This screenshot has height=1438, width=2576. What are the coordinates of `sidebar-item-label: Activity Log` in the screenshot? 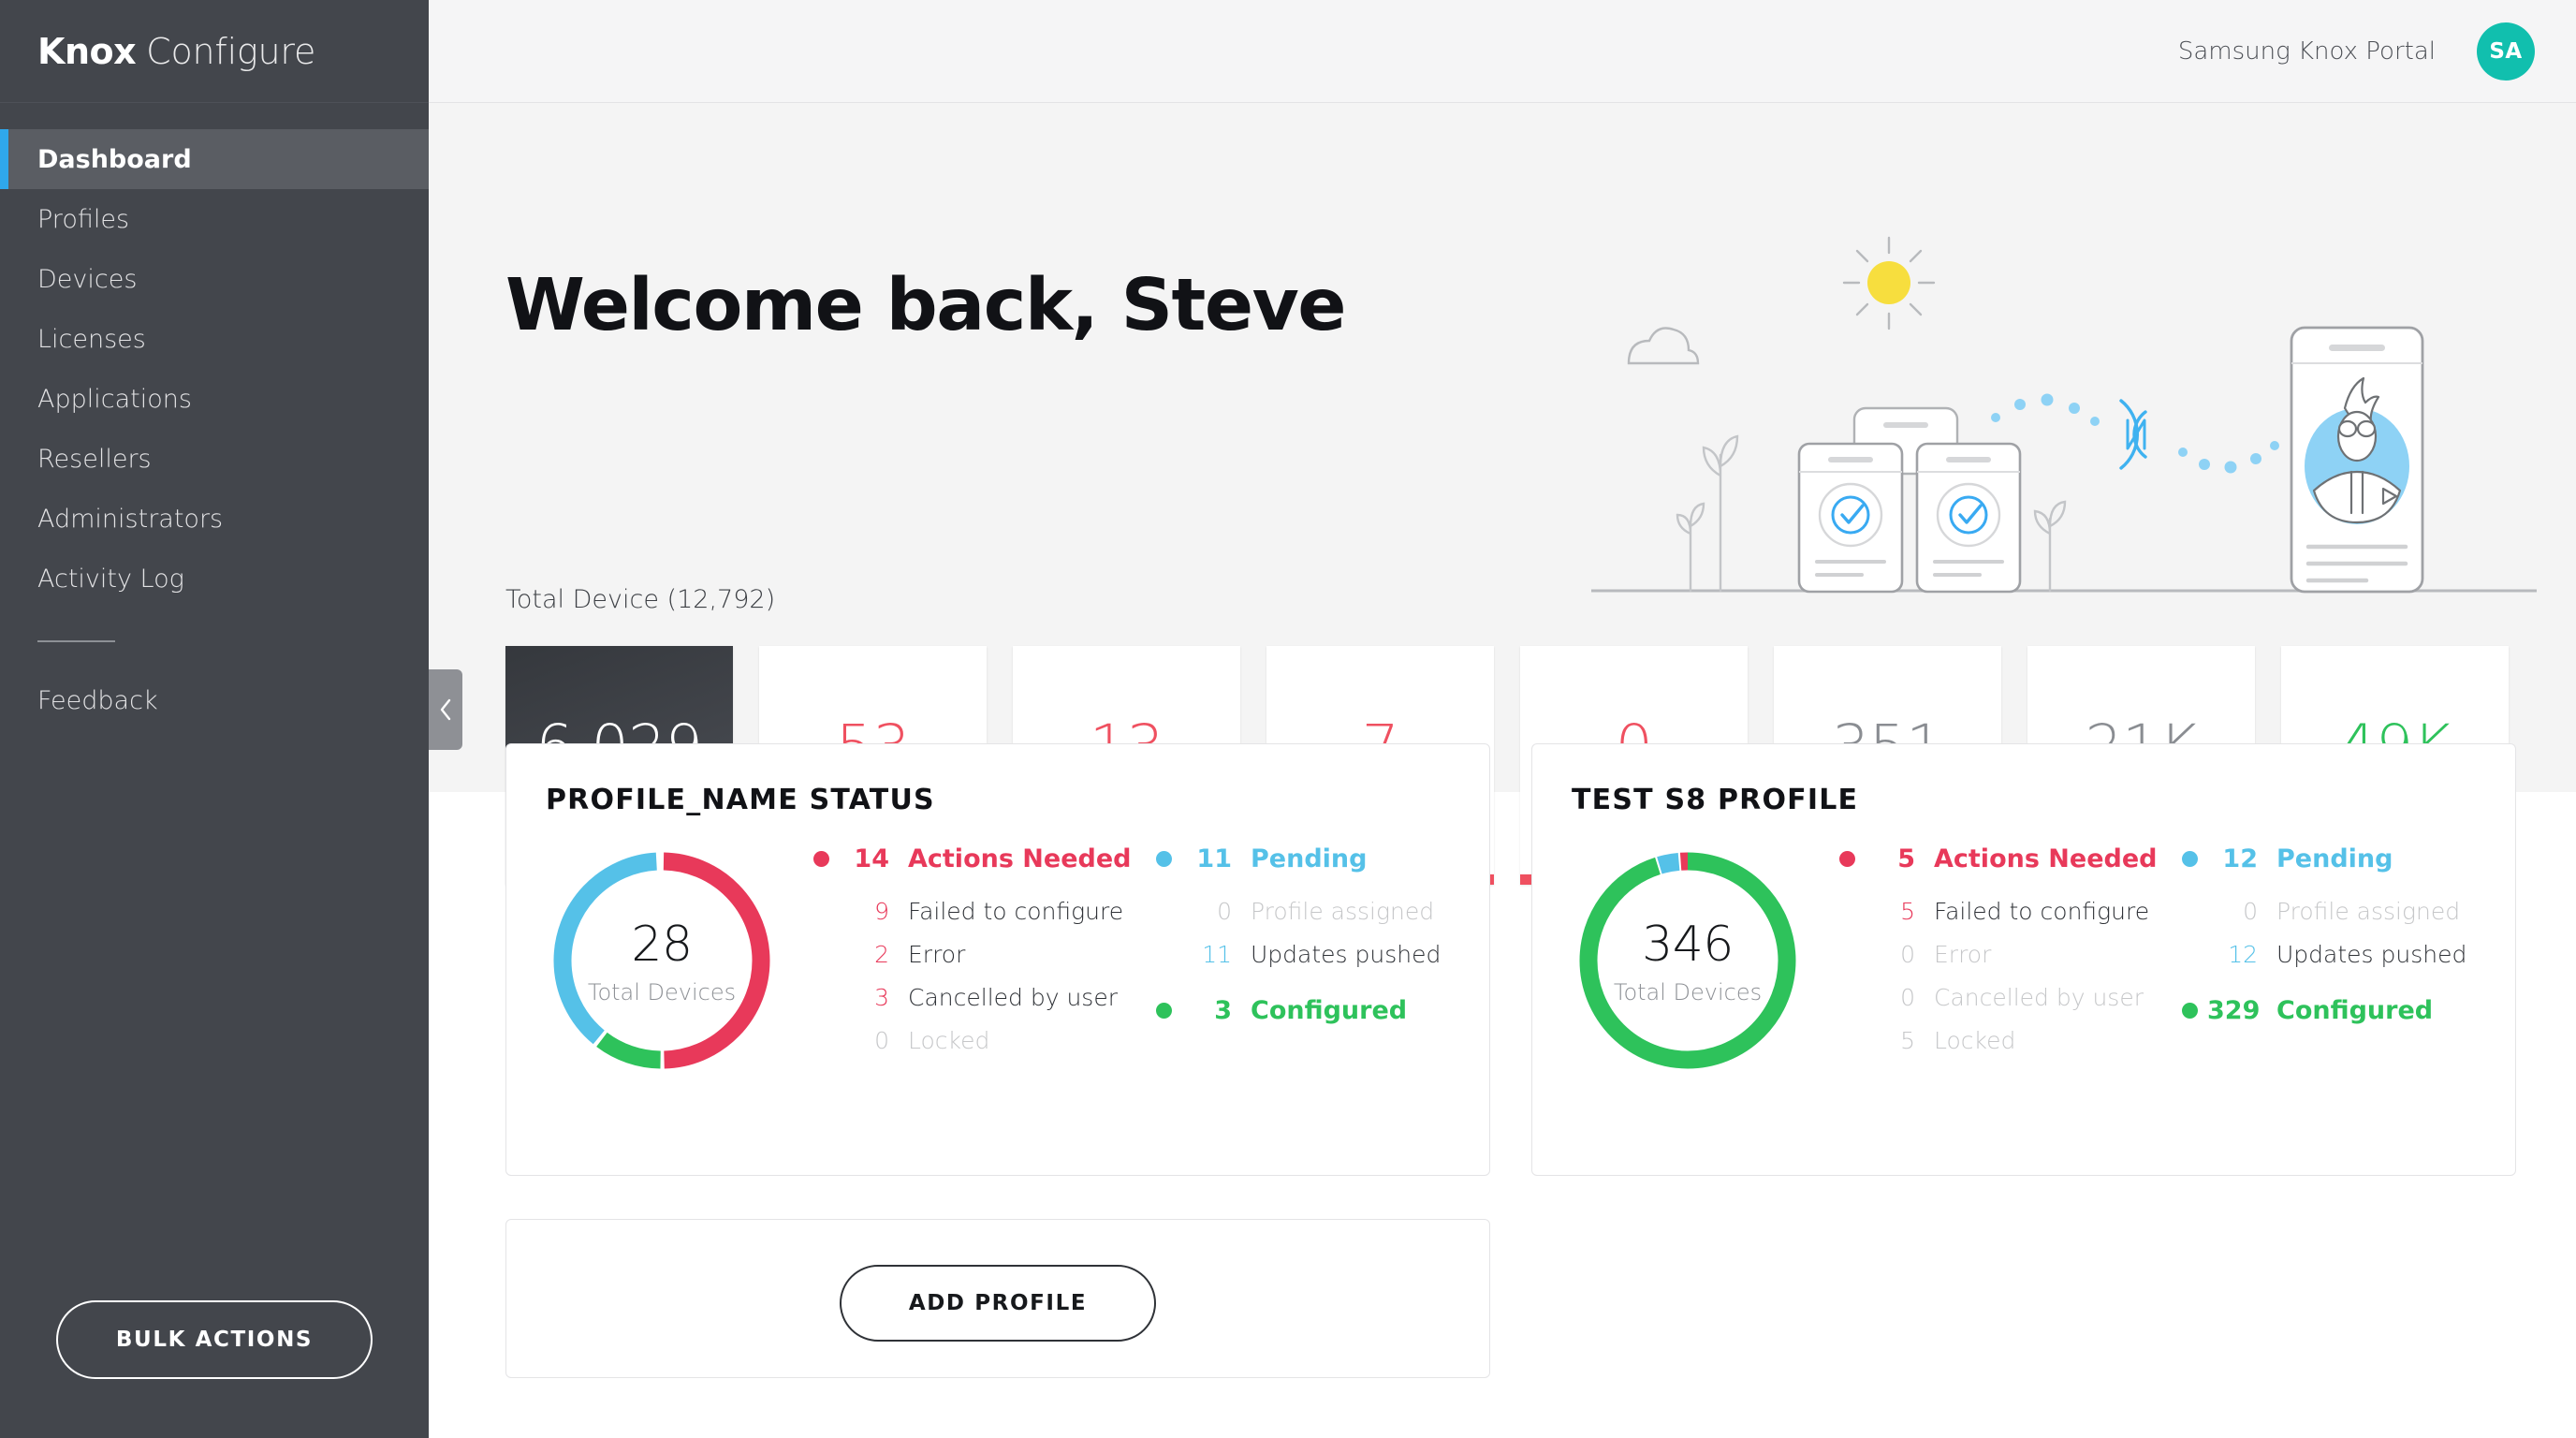 It's located at (110, 579).